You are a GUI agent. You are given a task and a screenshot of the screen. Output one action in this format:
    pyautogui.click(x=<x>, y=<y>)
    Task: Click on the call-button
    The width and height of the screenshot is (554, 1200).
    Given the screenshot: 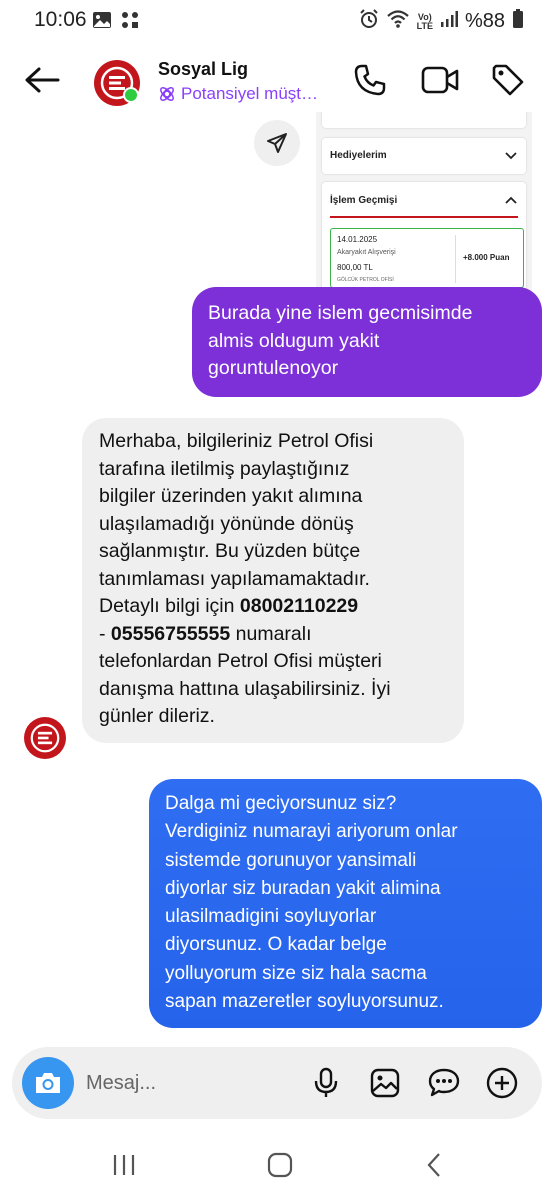 What is the action you would take?
    pyautogui.click(x=370, y=80)
    